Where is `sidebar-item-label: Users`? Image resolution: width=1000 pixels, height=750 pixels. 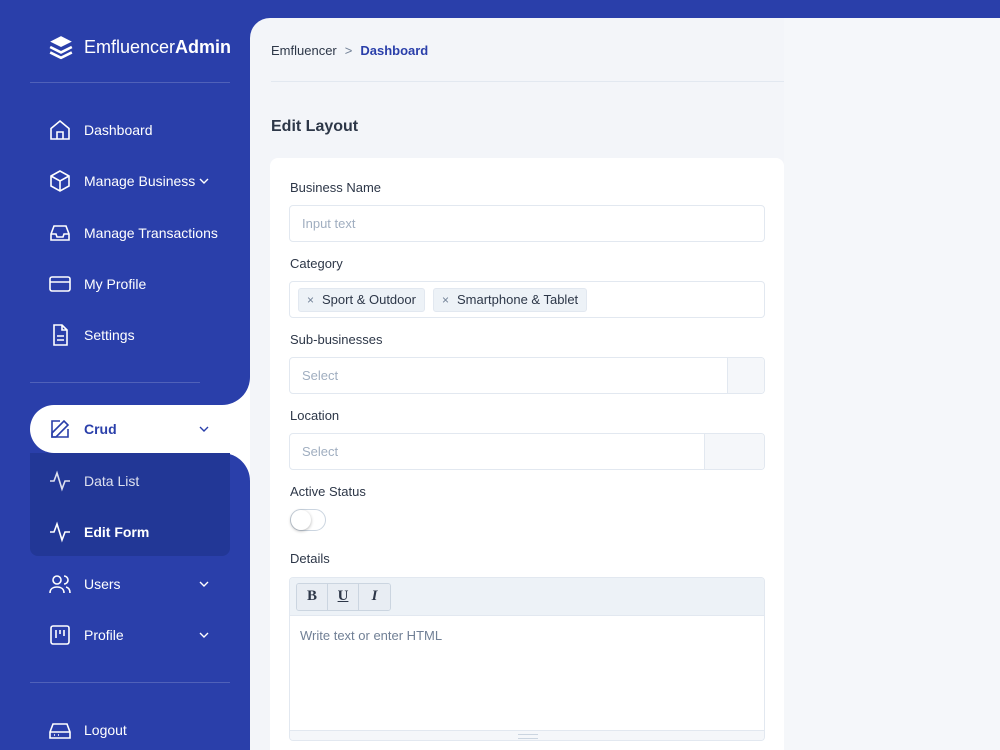
sidebar-item-label: Users is located at coordinates (102, 584).